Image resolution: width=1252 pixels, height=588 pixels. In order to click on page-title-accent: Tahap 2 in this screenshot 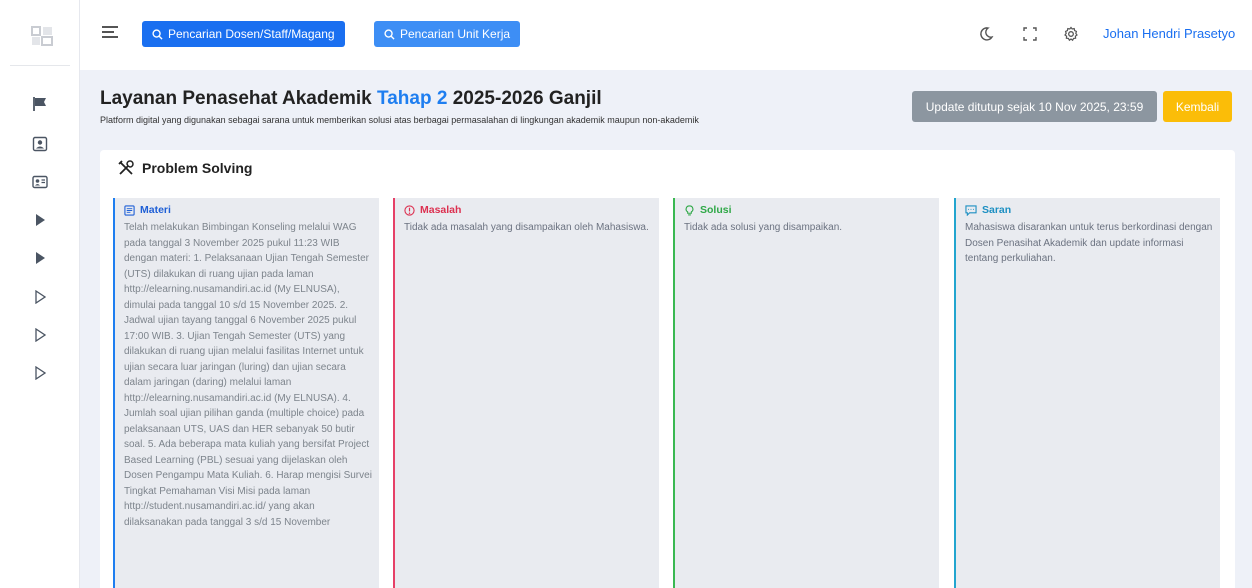, I will do `click(412, 98)`.